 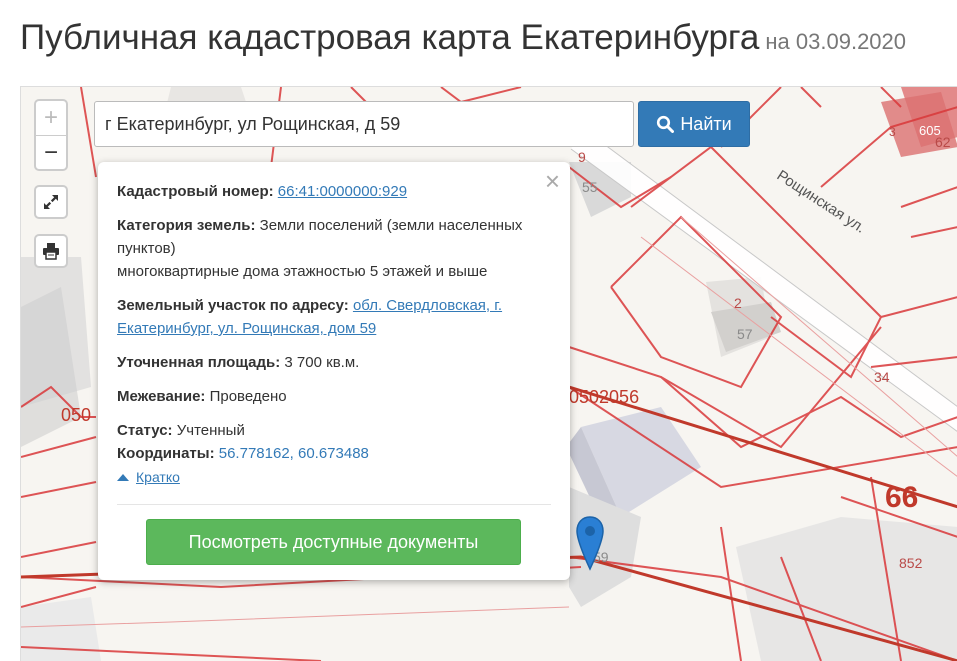 What do you see at coordinates (364, 124) in the screenshot?
I see `address-search-input` at bounding box center [364, 124].